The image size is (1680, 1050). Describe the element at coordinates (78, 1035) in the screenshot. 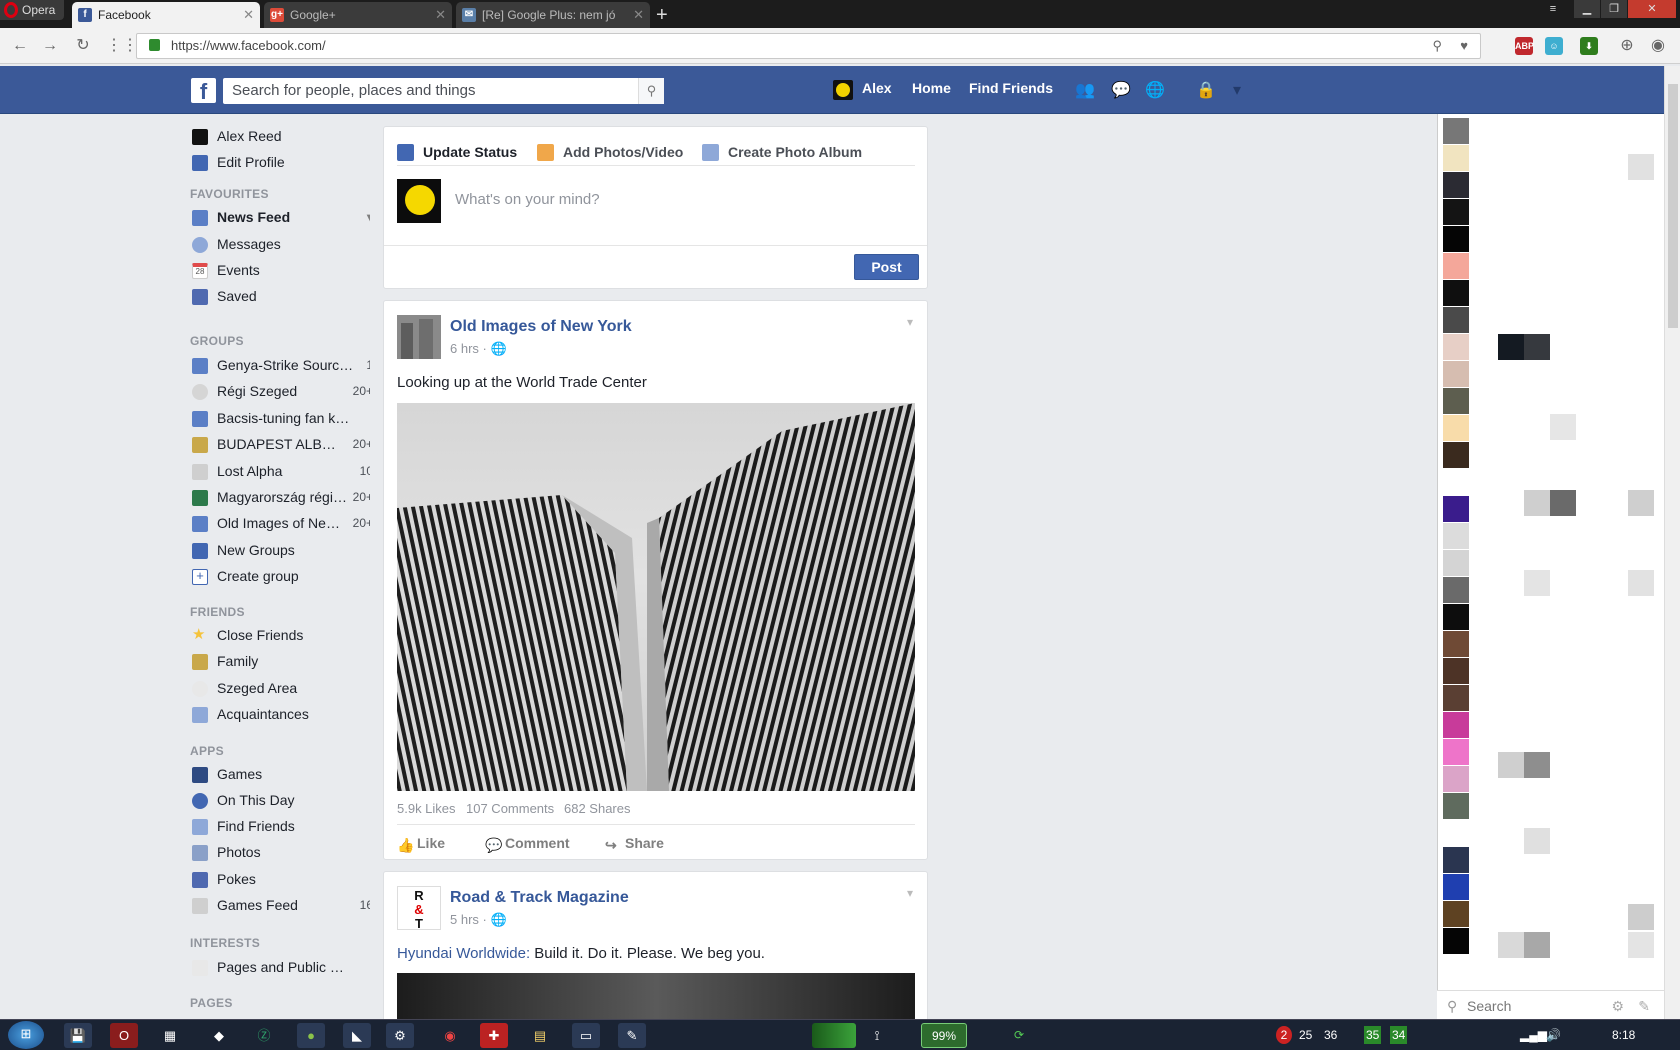

I see `save-icon: 💾` at that location.